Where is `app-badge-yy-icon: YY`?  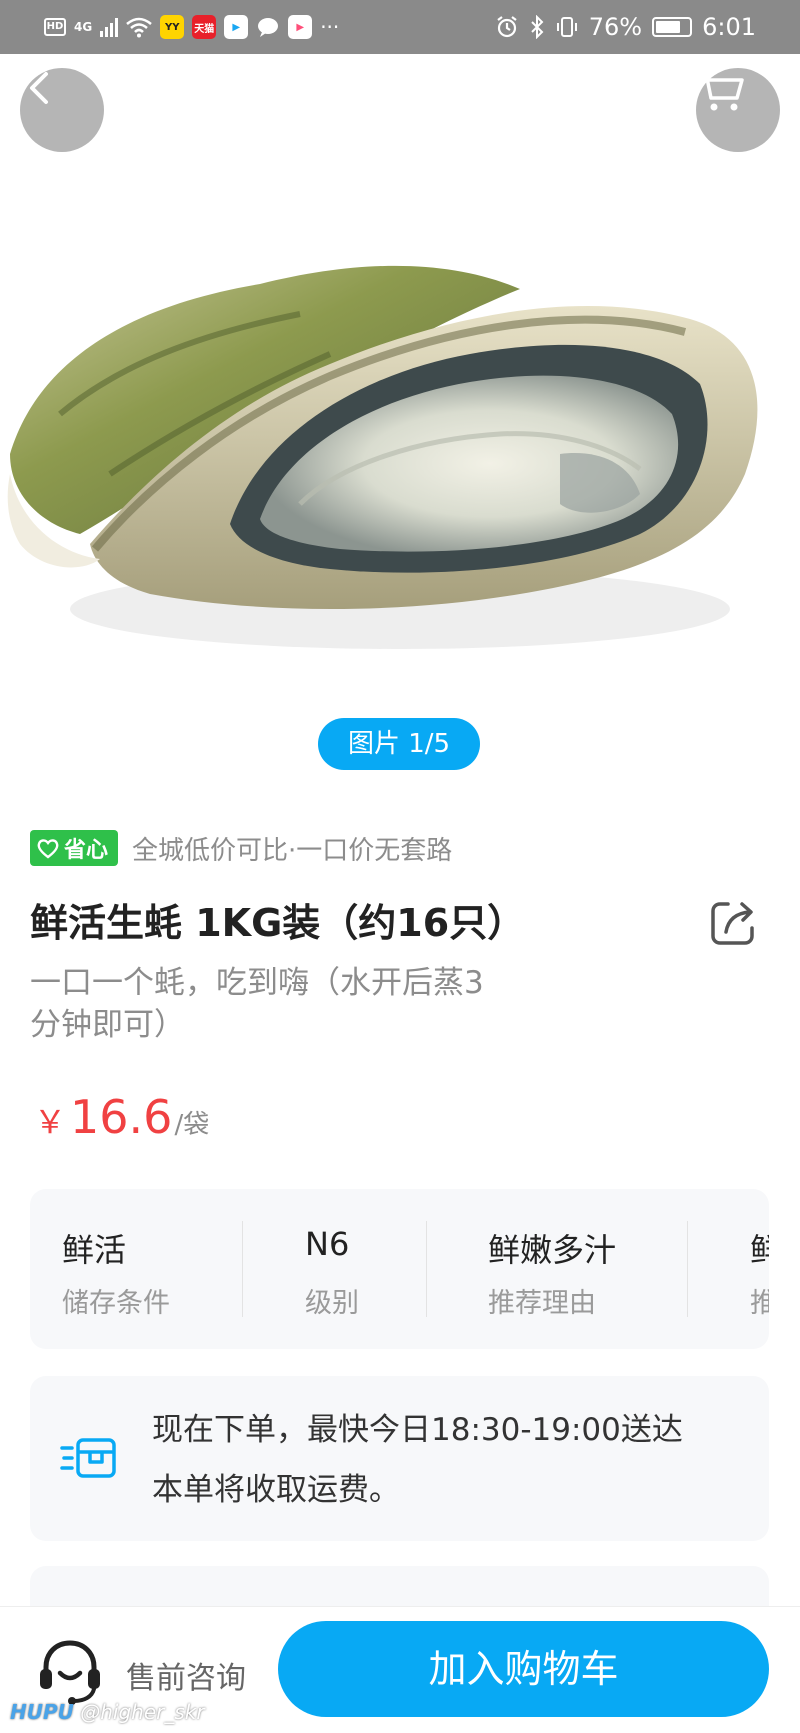 app-badge-yy-icon: YY is located at coordinates (172, 27).